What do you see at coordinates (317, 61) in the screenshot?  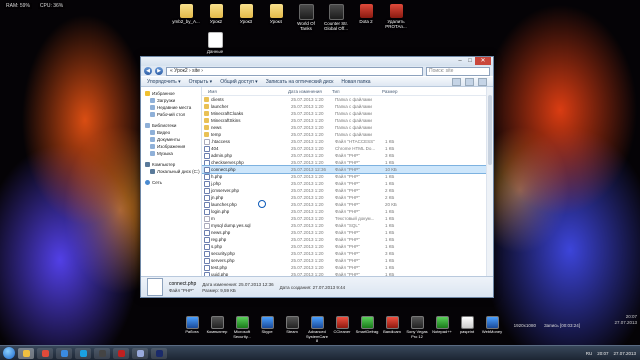 I see `title-bar: – □ ✕` at bounding box center [317, 61].